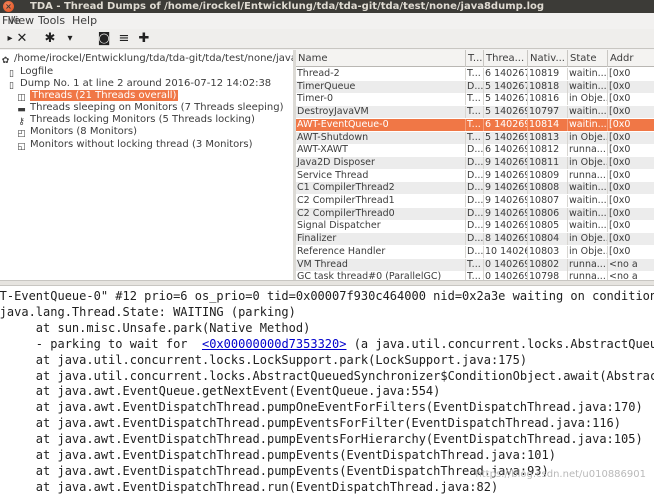  Describe the element at coordinates (381, 251) in the screenshot. I see `cell-name: Reference Handler` at that location.